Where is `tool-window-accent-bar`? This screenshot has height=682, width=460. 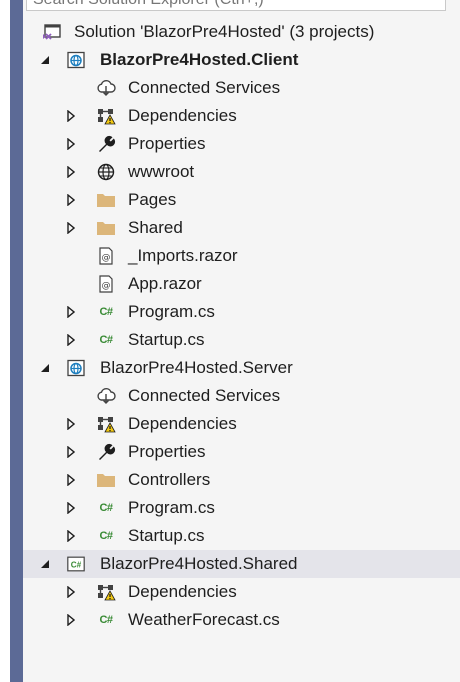 tool-window-accent-bar is located at coordinates (16, 341).